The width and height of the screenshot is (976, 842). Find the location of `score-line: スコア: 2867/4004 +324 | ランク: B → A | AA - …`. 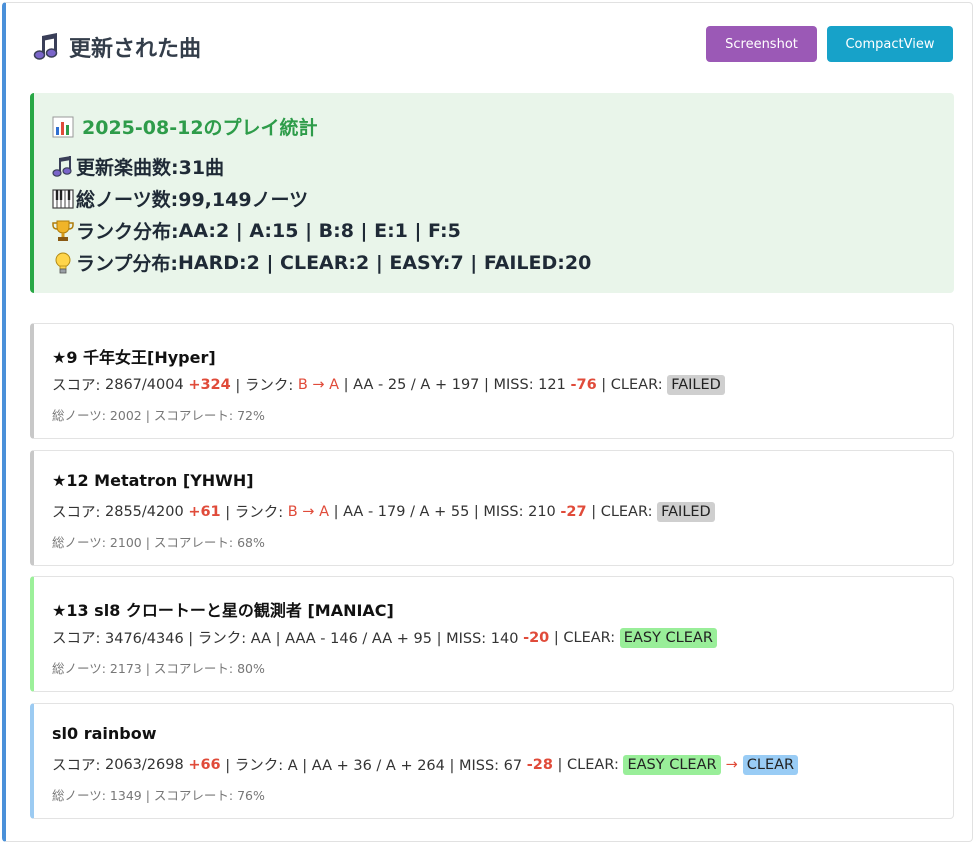

score-line: スコア: 2867/4004 +324 | ランク: B → A | AA - … is located at coordinates (388, 384).